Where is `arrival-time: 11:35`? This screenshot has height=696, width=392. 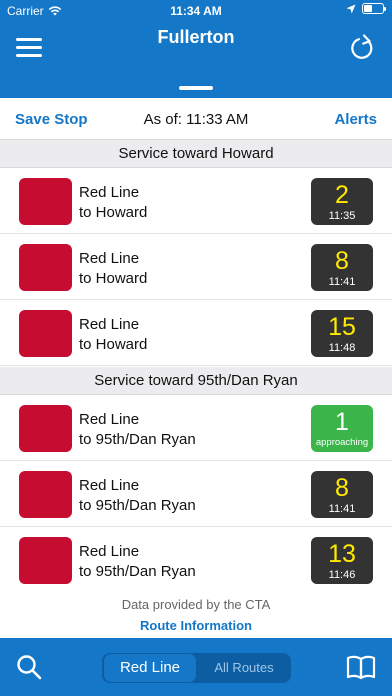
arrival-time: 11:35 is located at coordinates (342, 216).